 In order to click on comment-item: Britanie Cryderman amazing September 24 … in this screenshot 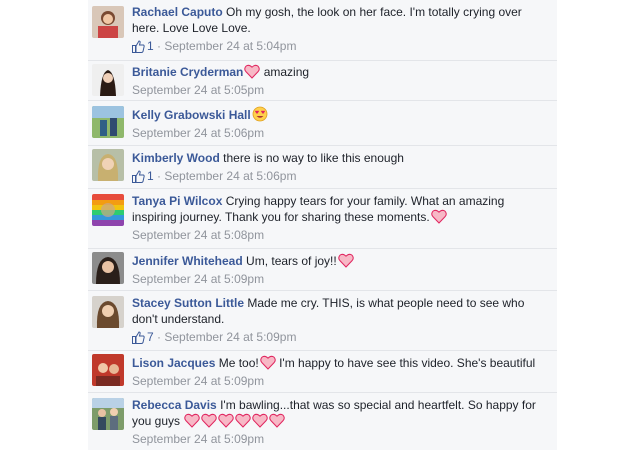, I will do `click(322, 80)`.